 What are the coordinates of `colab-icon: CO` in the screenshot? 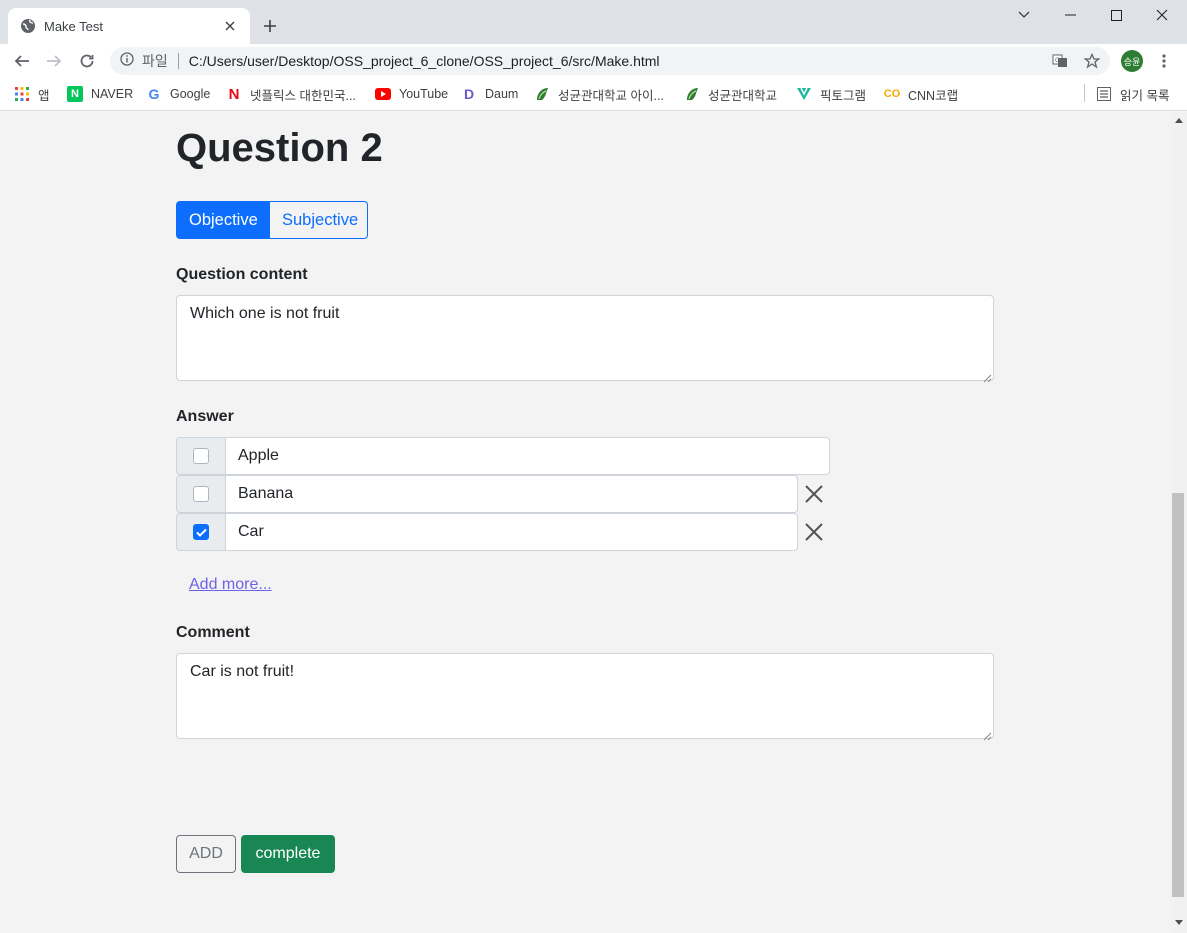 It's located at (892, 94).